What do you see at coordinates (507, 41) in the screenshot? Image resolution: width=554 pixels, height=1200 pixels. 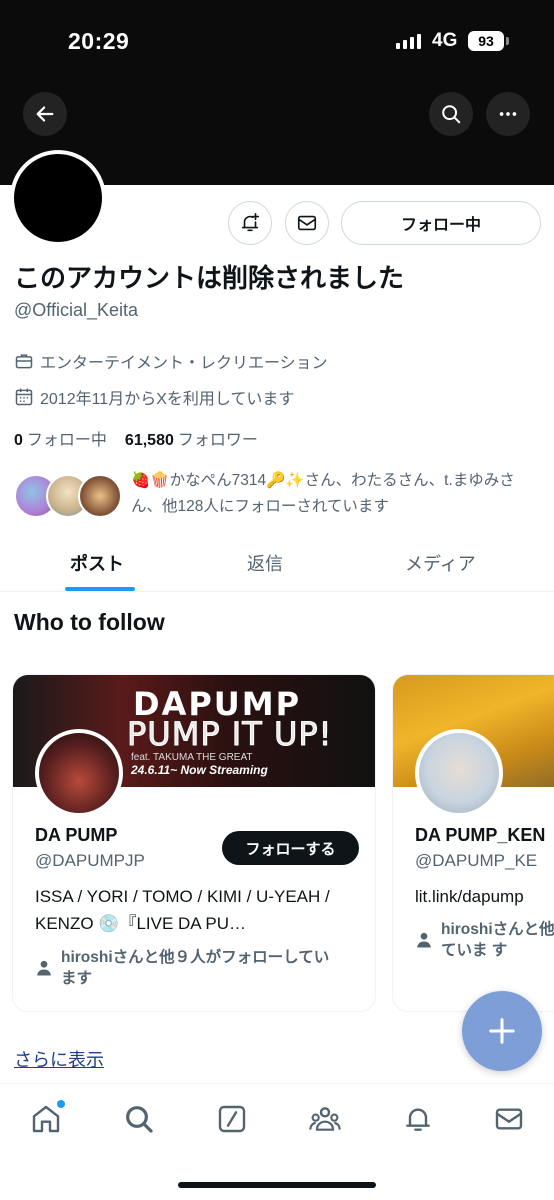 I see `battery-tip` at bounding box center [507, 41].